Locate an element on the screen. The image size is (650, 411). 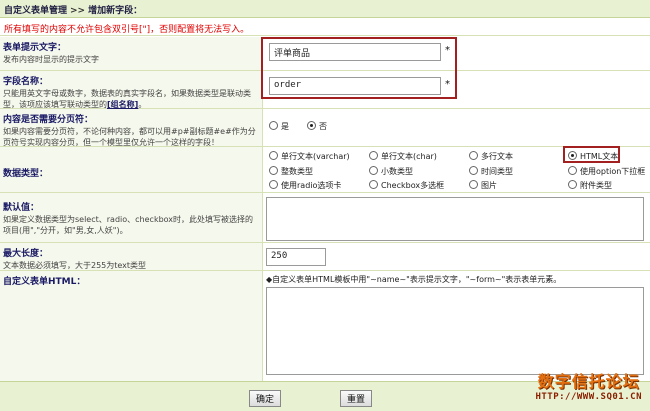
row-max-length: 最大长度： 文本数据必须填写，大于255为text类型 250 is located at coordinates (325, 257).